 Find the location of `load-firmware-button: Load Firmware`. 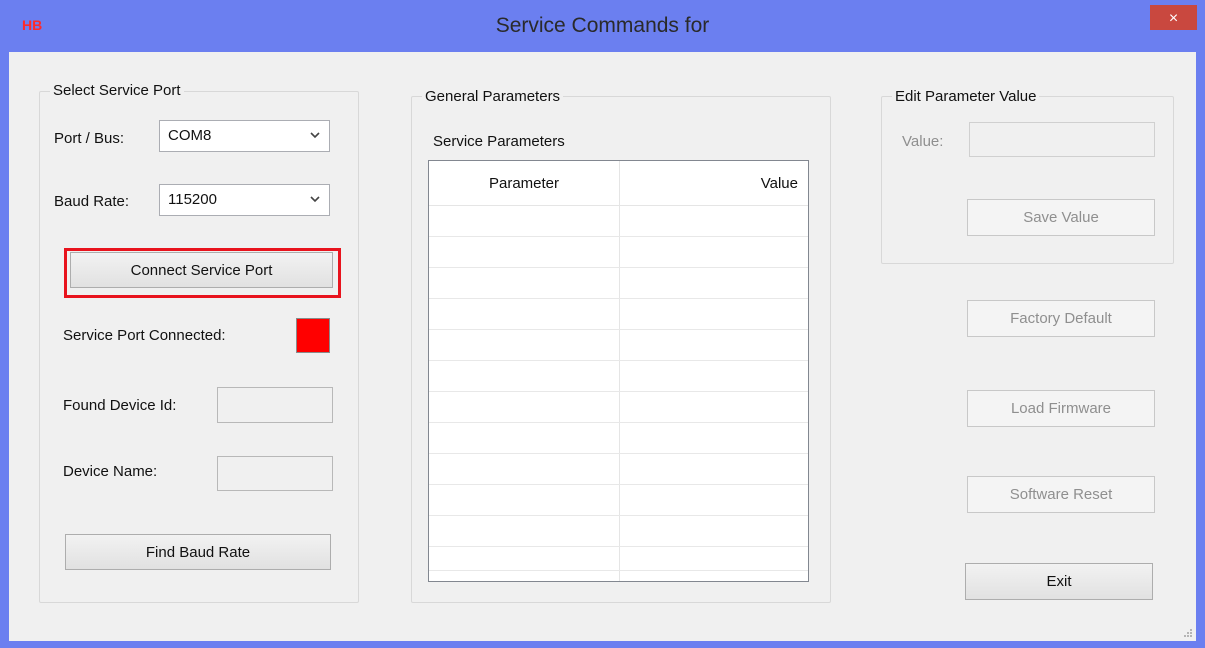

load-firmware-button: Load Firmware is located at coordinates (1061, 408).